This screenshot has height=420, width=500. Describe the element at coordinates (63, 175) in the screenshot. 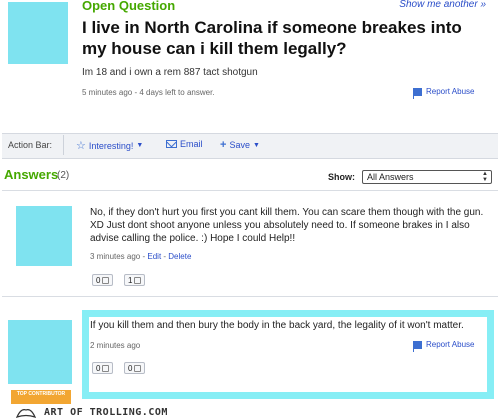

I see `answers-count: (2)` at that location.